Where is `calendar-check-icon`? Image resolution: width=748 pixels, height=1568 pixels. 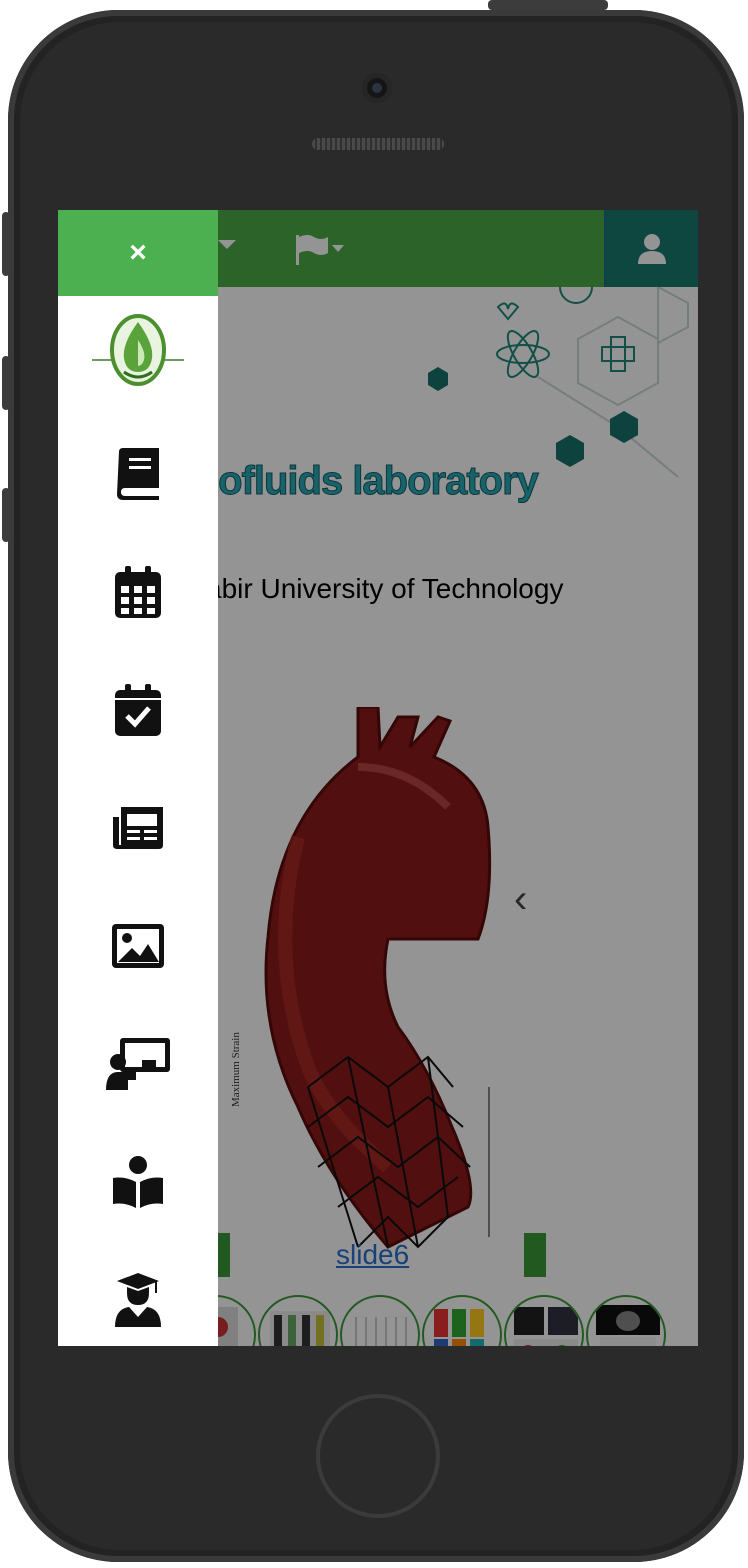 calendar-check-icon is located at coordinates (138, 710).